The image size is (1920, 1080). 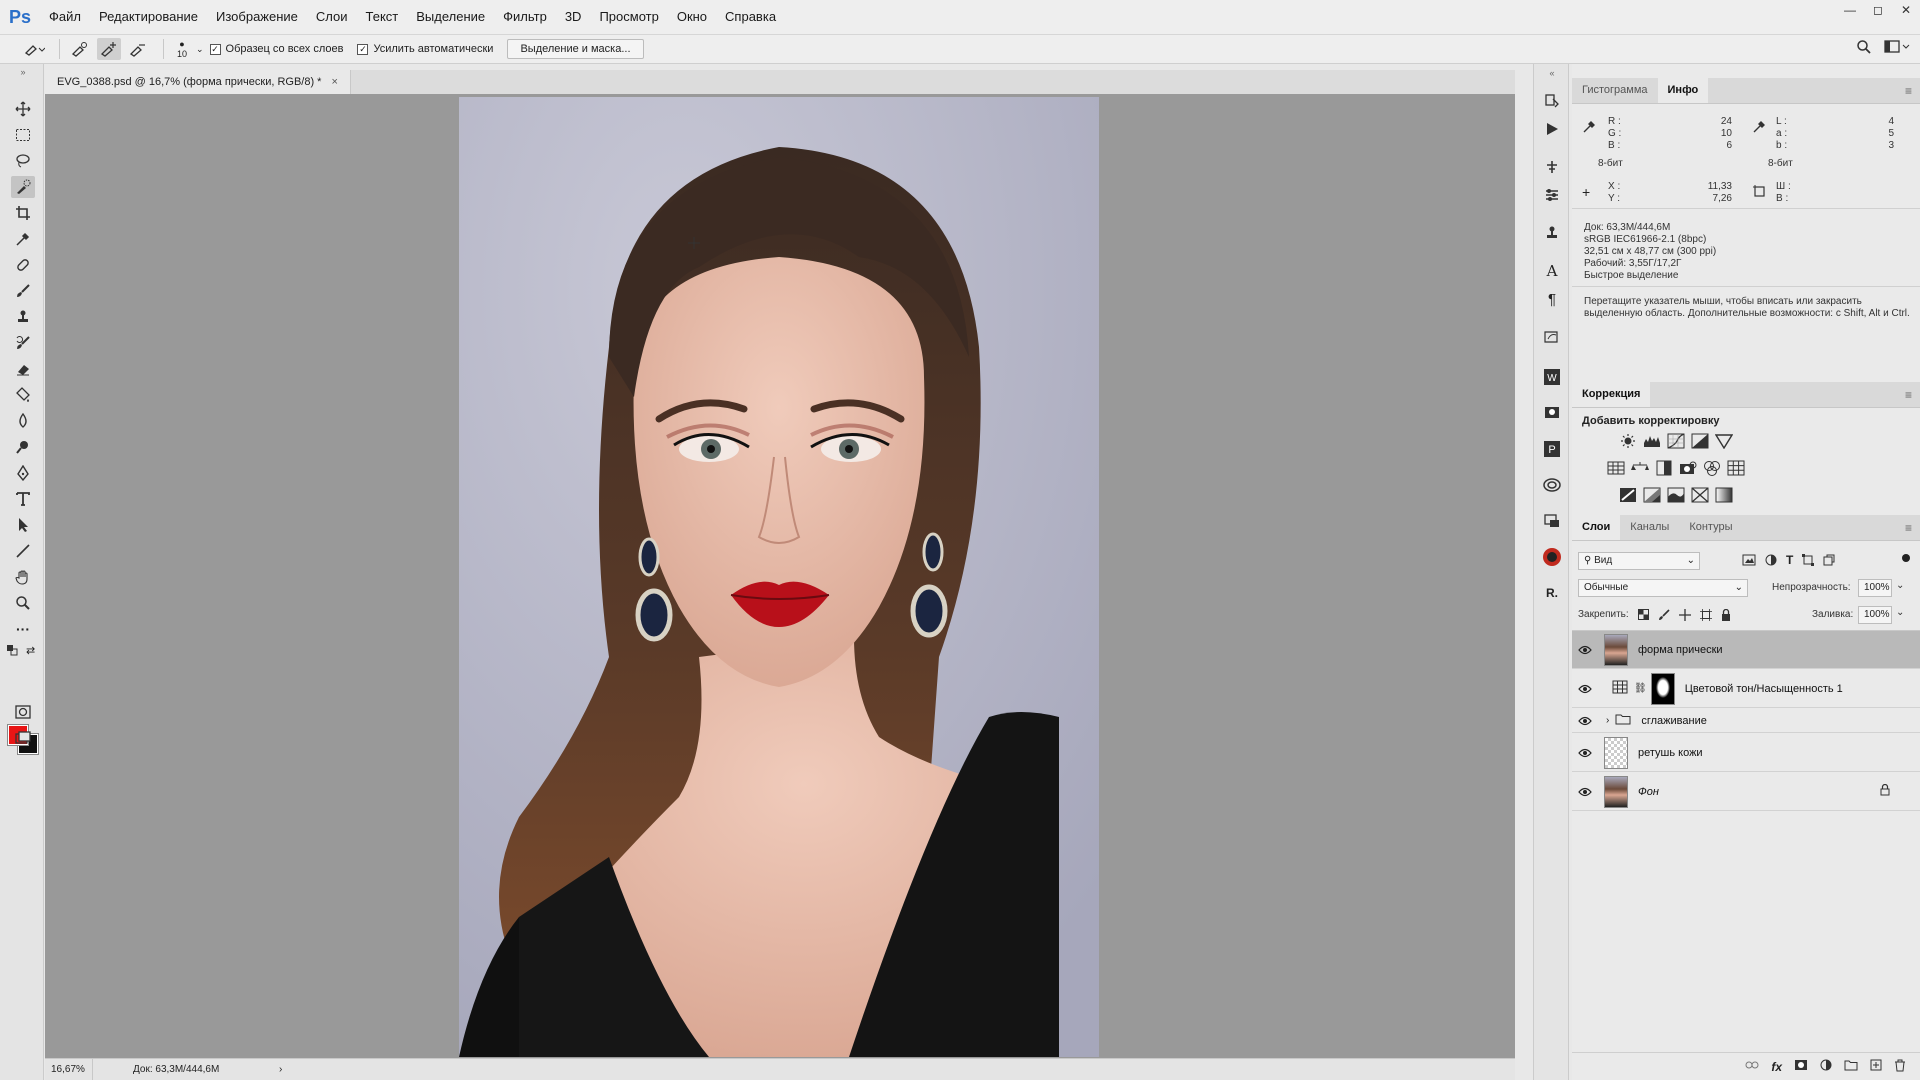 I want to click on filter-adjustment-icon, so click(x=1771, y=561).